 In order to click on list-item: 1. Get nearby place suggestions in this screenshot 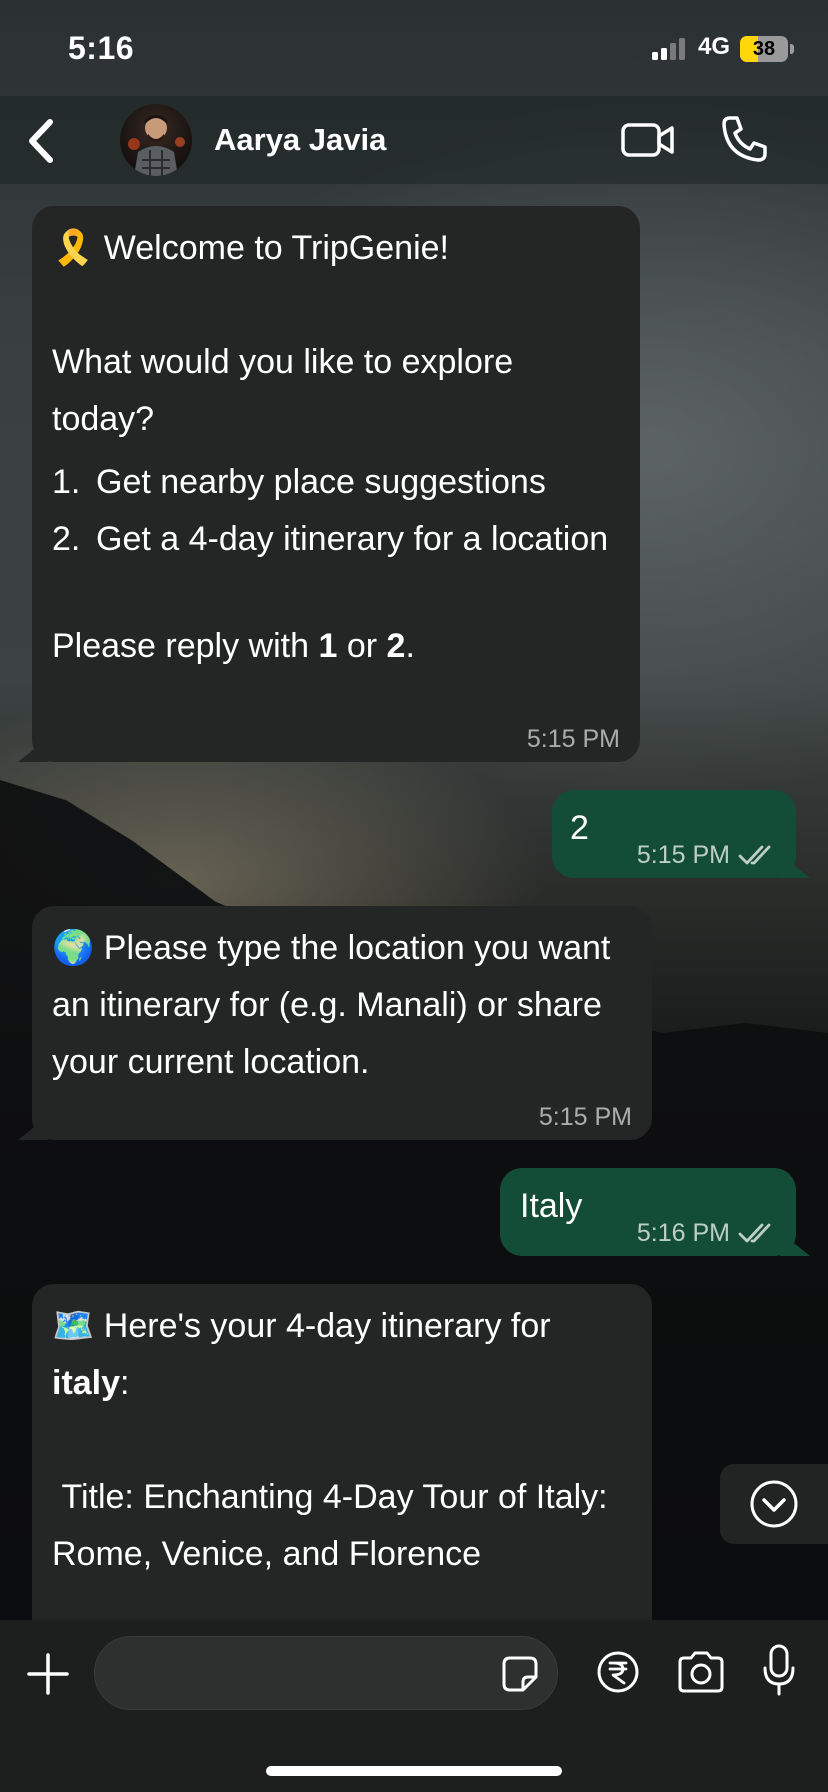, I will do `click(336, 482)`.